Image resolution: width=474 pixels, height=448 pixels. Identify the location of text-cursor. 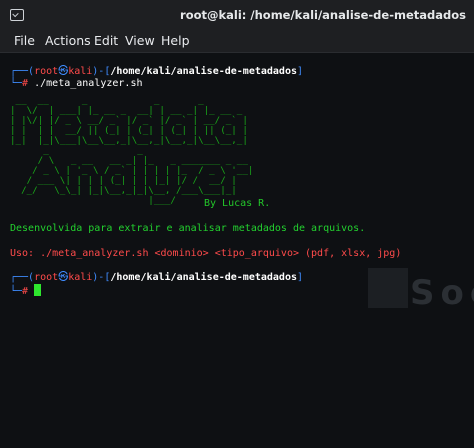
(38, 290).